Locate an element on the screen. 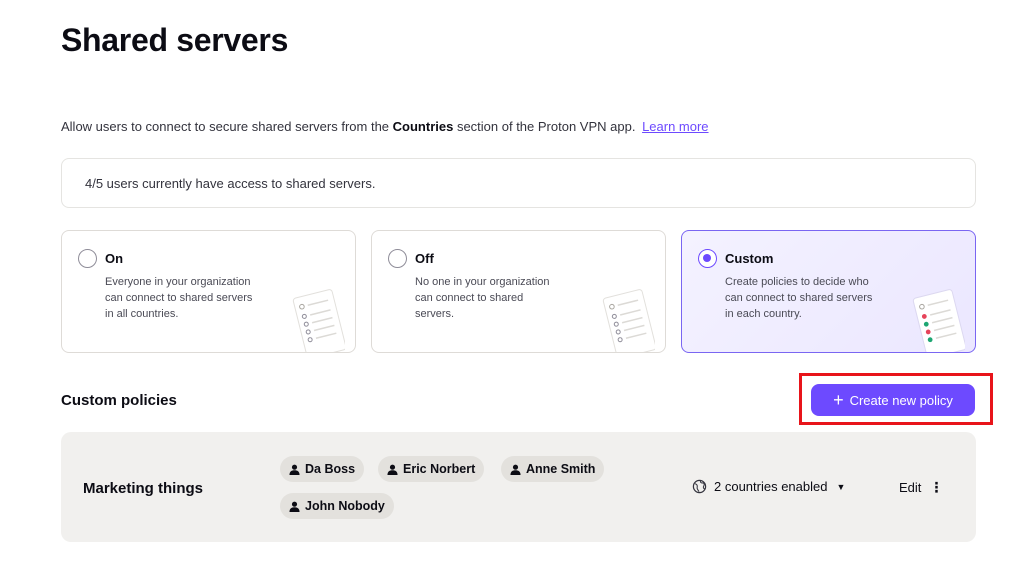  edit-policy-button: Edit ⋮ is located at coordinates (921, 487).